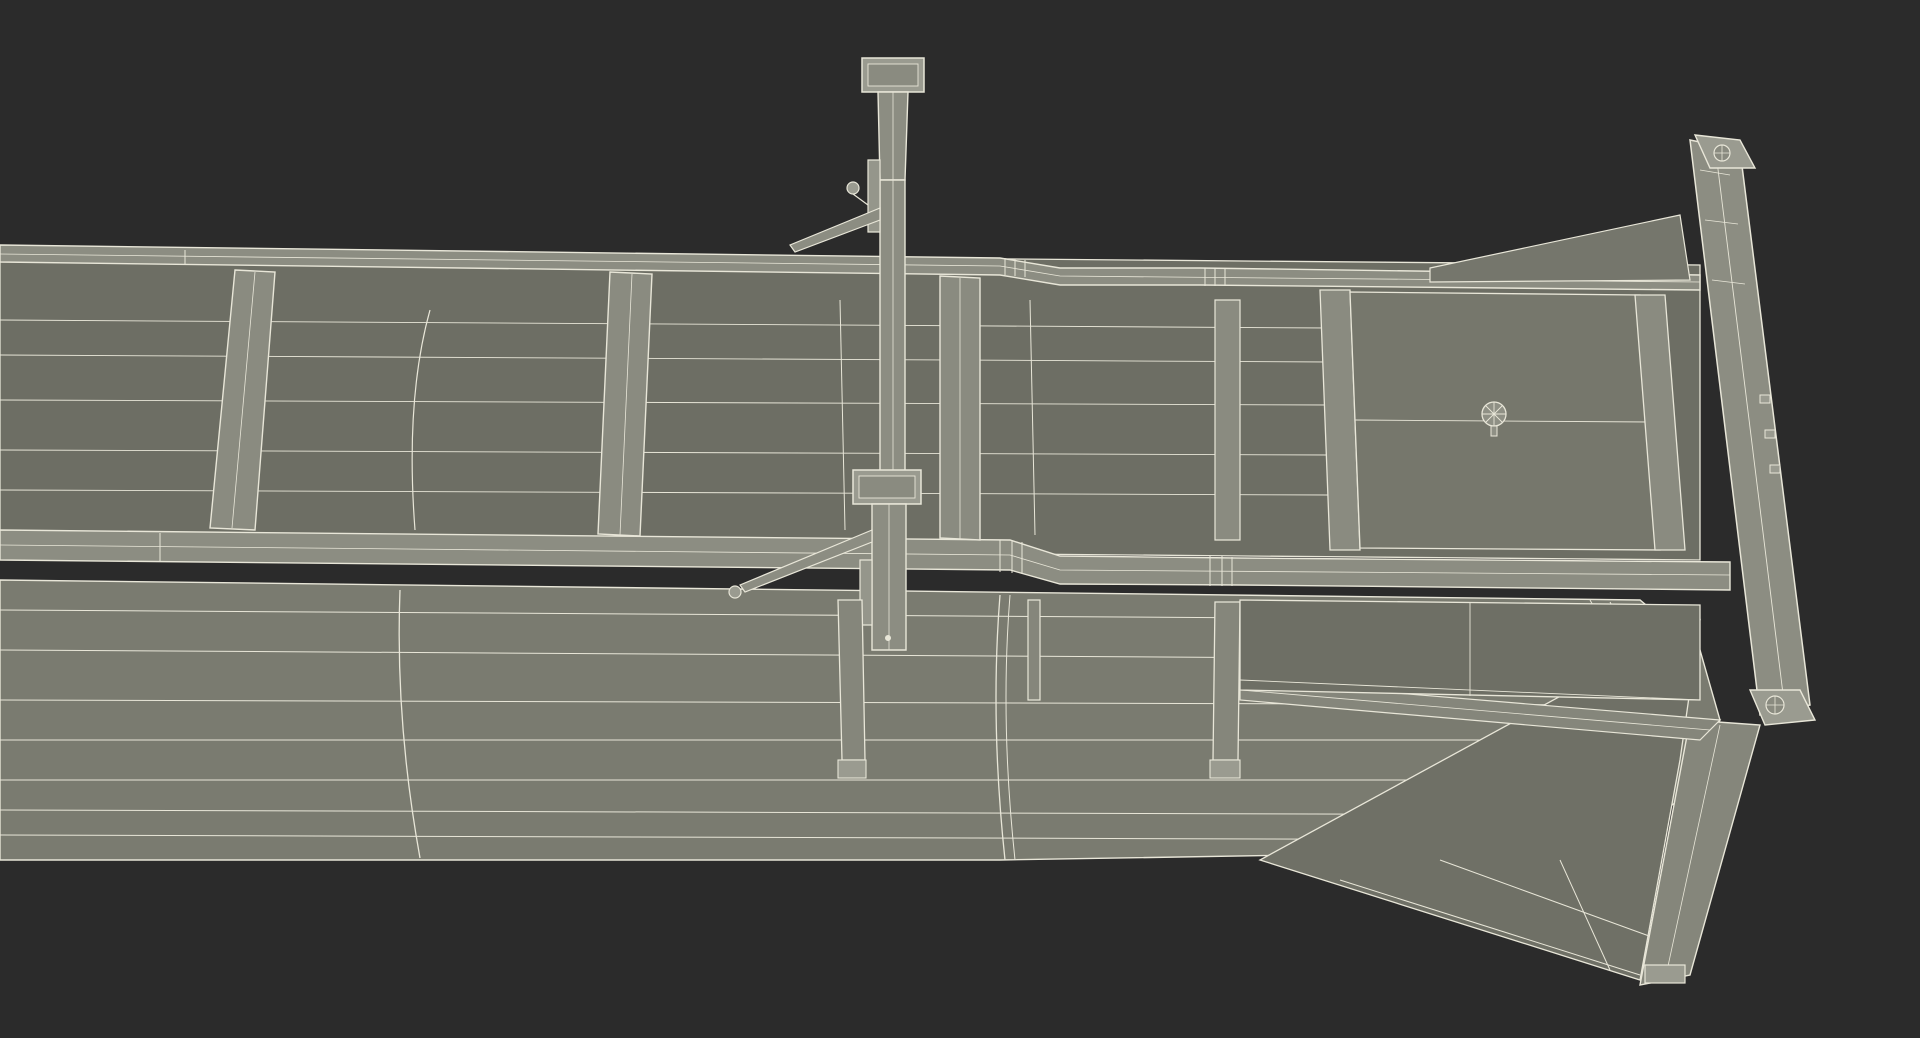 This screenshot has height=1038, width=1920. What do you see at coordinates (853, 188) in the screenshot?
I see `handle-knob-far` at bounding box center [853, 188].